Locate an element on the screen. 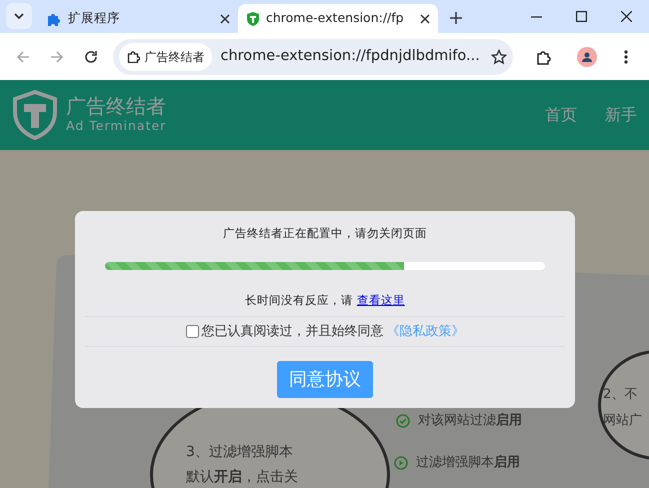  bubble-text: 2、不 is located at coordinates (620, 395).